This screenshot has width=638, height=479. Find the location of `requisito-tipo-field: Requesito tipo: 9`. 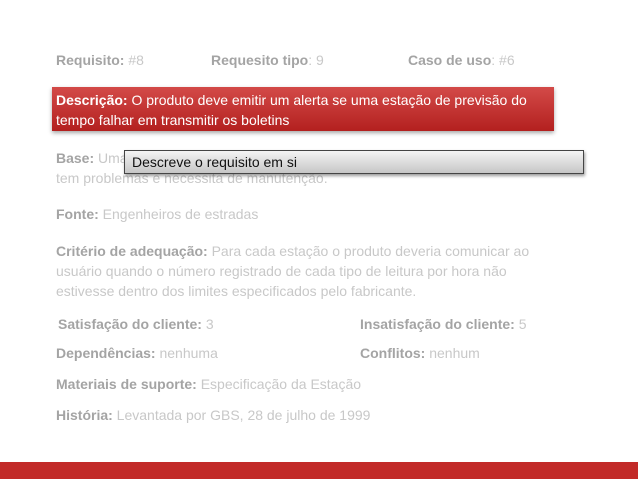

requisito-tipo-field: Requesito tipo: 9 is located at coordinates (267, 60).